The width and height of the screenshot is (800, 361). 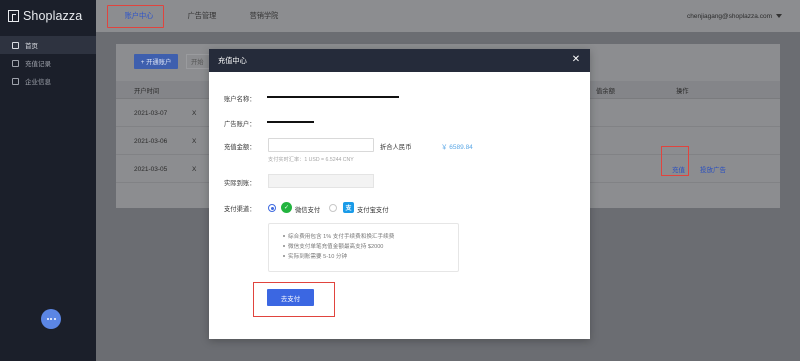 I want to click on ad-account-label: 广告账户：, so click(x=240, y=124).